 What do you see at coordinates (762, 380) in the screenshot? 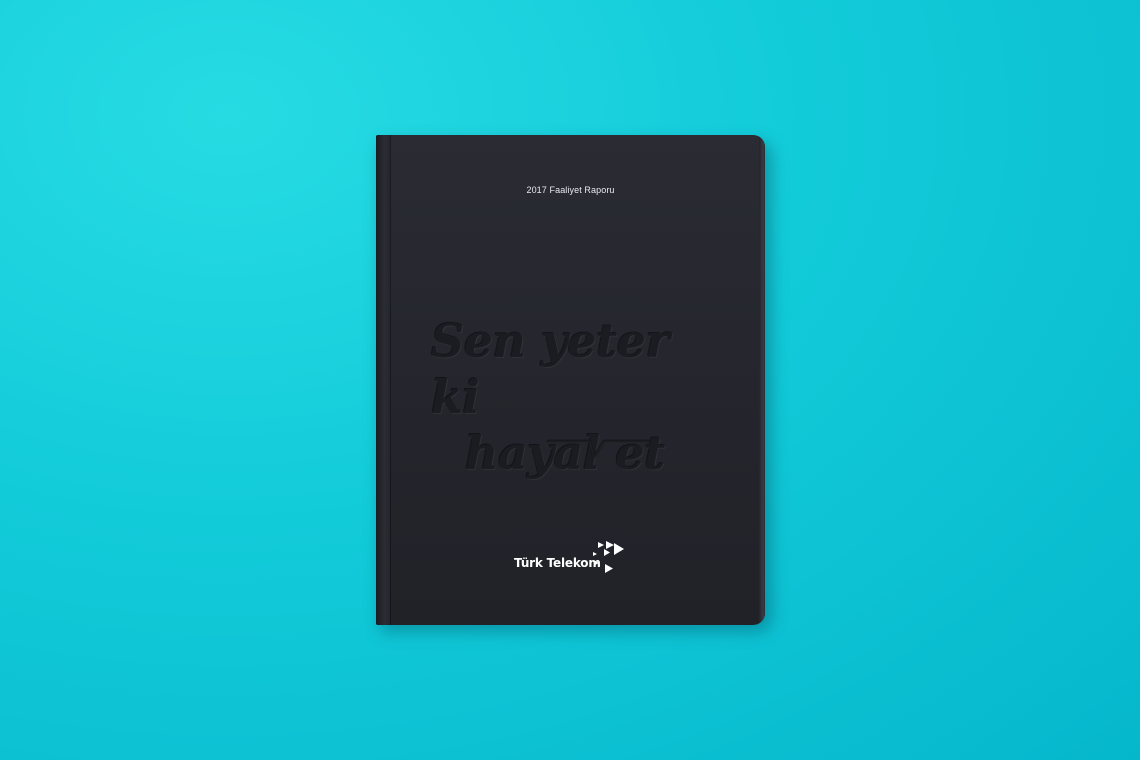
I see `page-edge` at bounding box center [762, 380].